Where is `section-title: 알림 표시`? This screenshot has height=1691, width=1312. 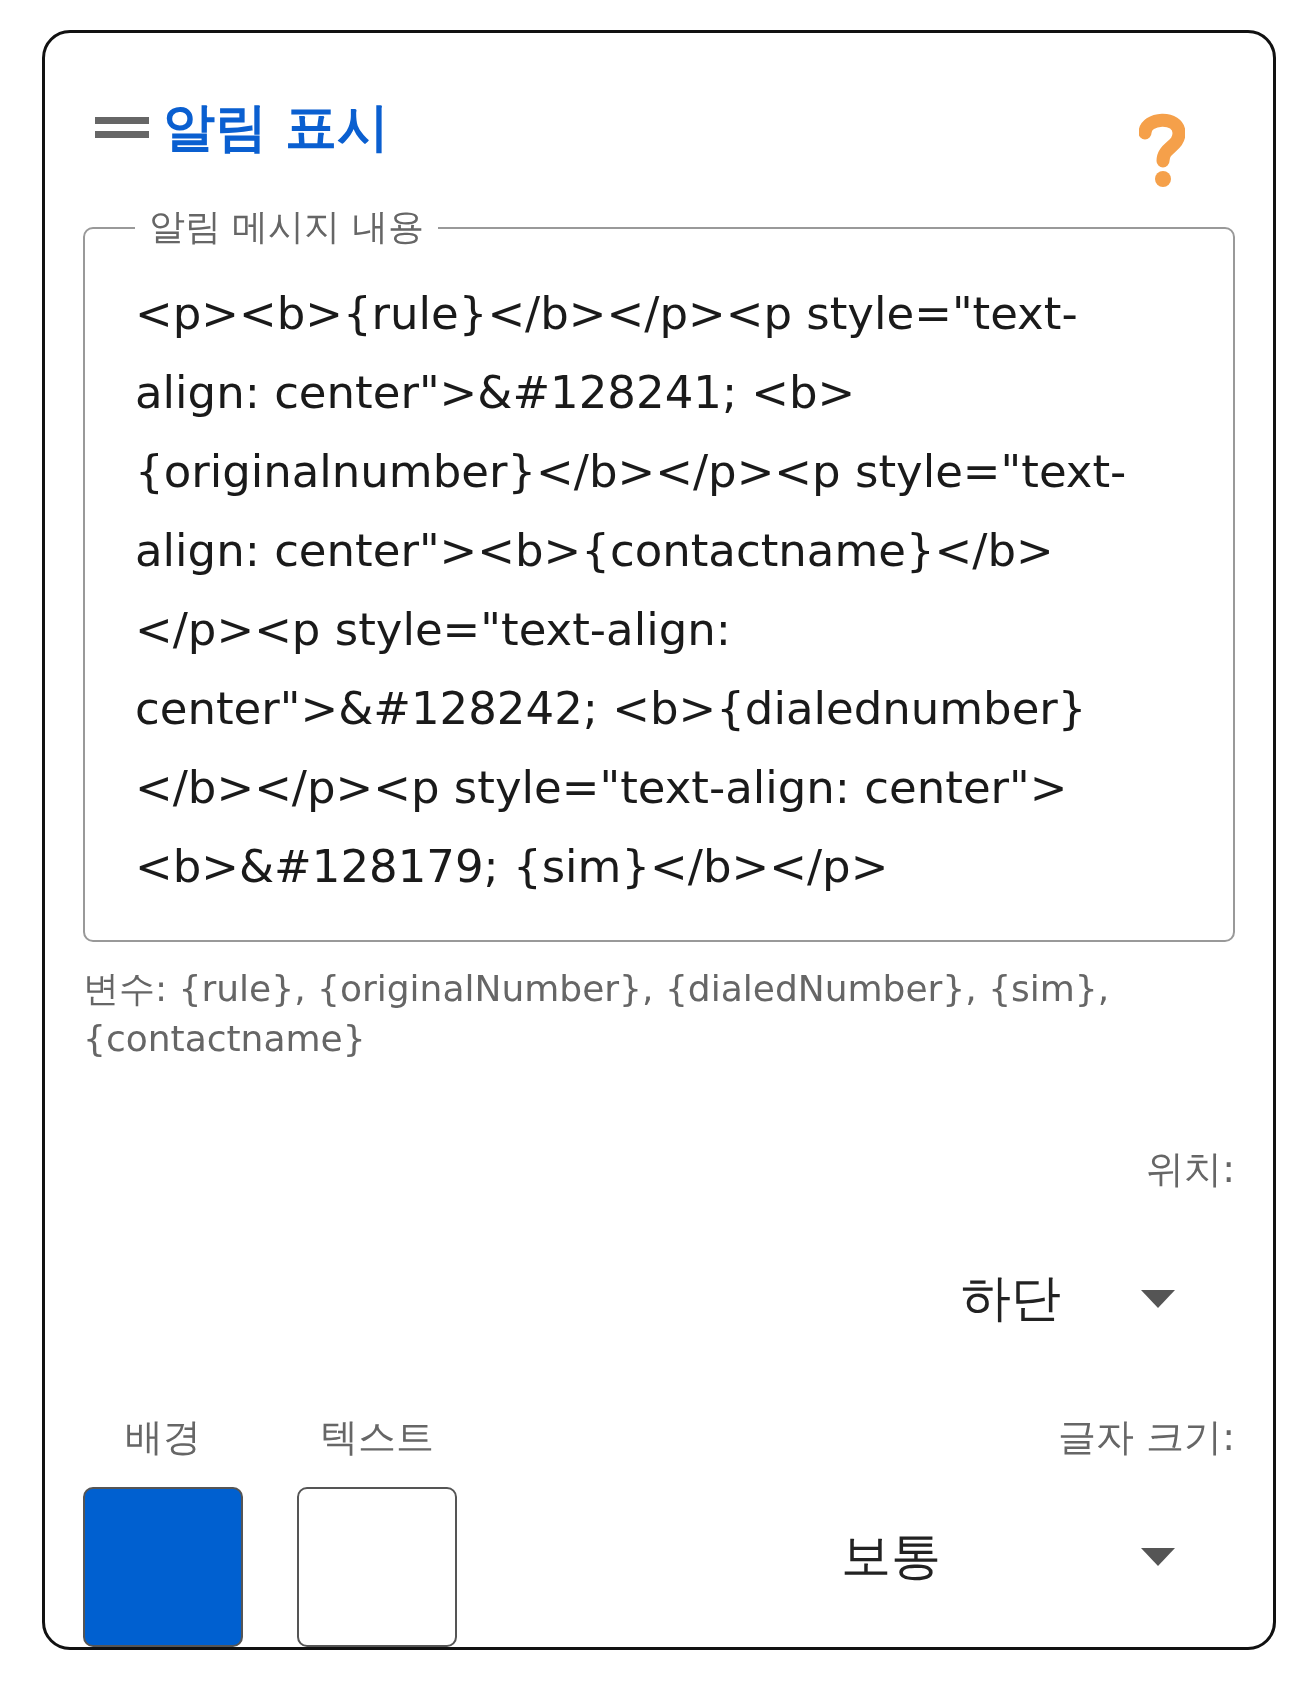 section-title: 알림 표시 is located at coordinates (276, 127).